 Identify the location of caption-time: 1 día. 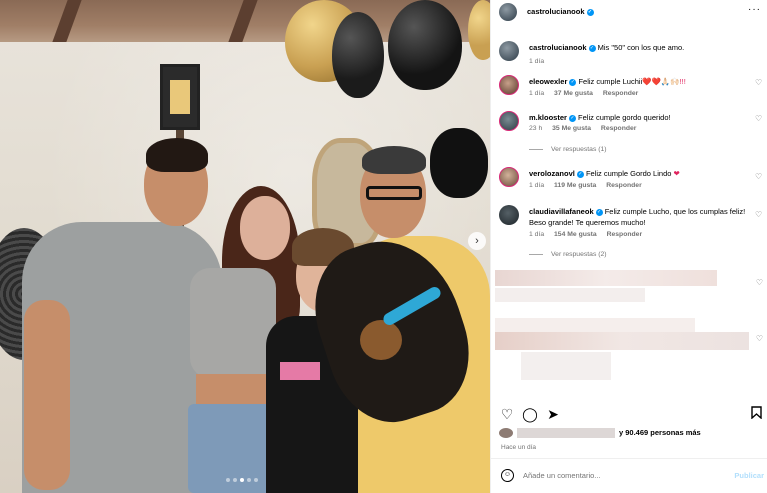
(537, 61).